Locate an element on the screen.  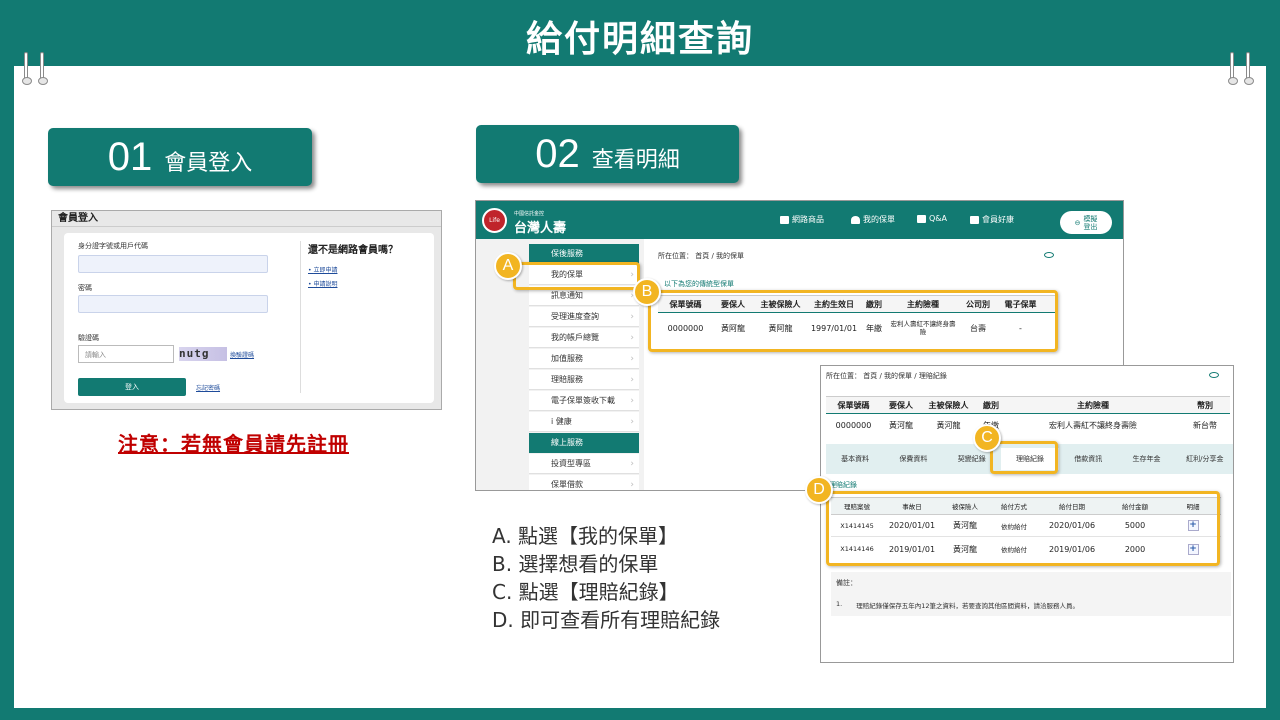
captcha-image: nutg is located at coordinates (203, 354).